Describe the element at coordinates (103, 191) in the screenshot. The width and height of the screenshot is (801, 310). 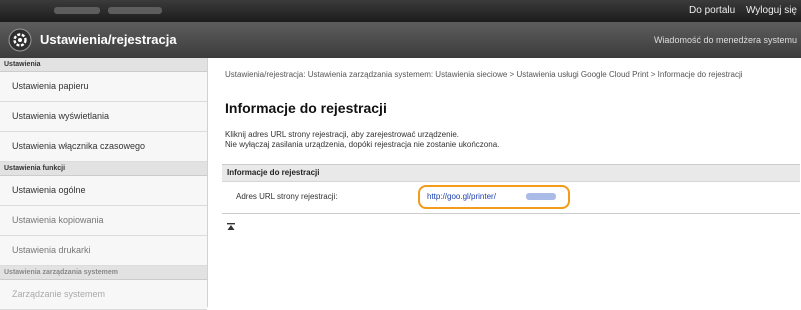
I see `sidebar-item-general: Ustawienia ogólne` at that location.